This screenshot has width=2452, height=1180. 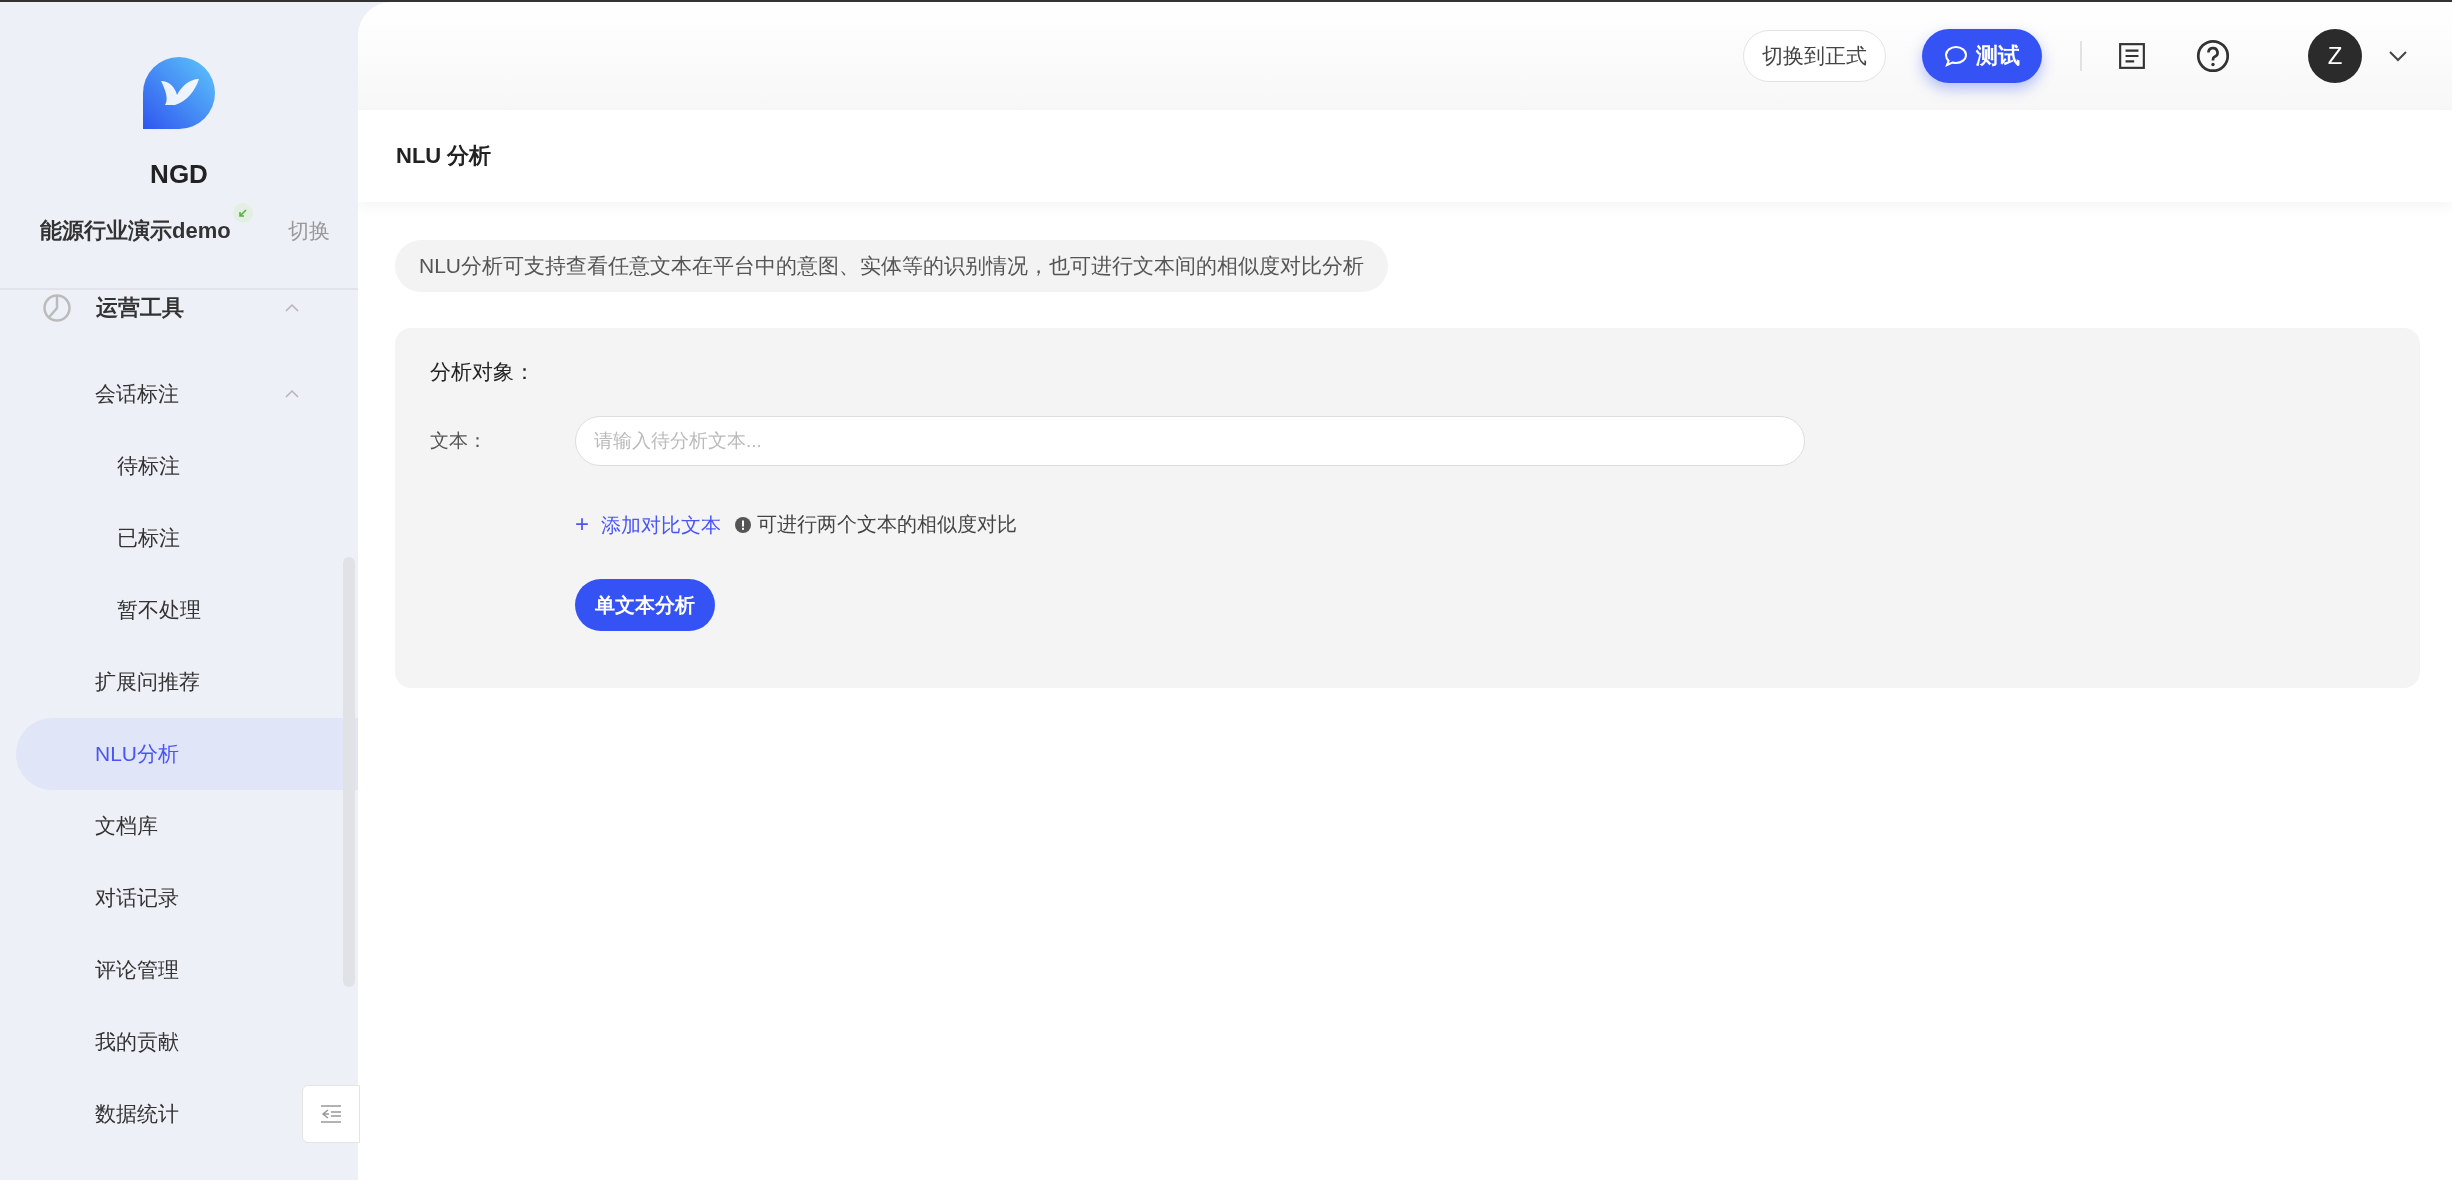 What do you see at coordinates (2213, 56) in the screenshot?
I see `help-icon` at bounding box center [2213, 56].